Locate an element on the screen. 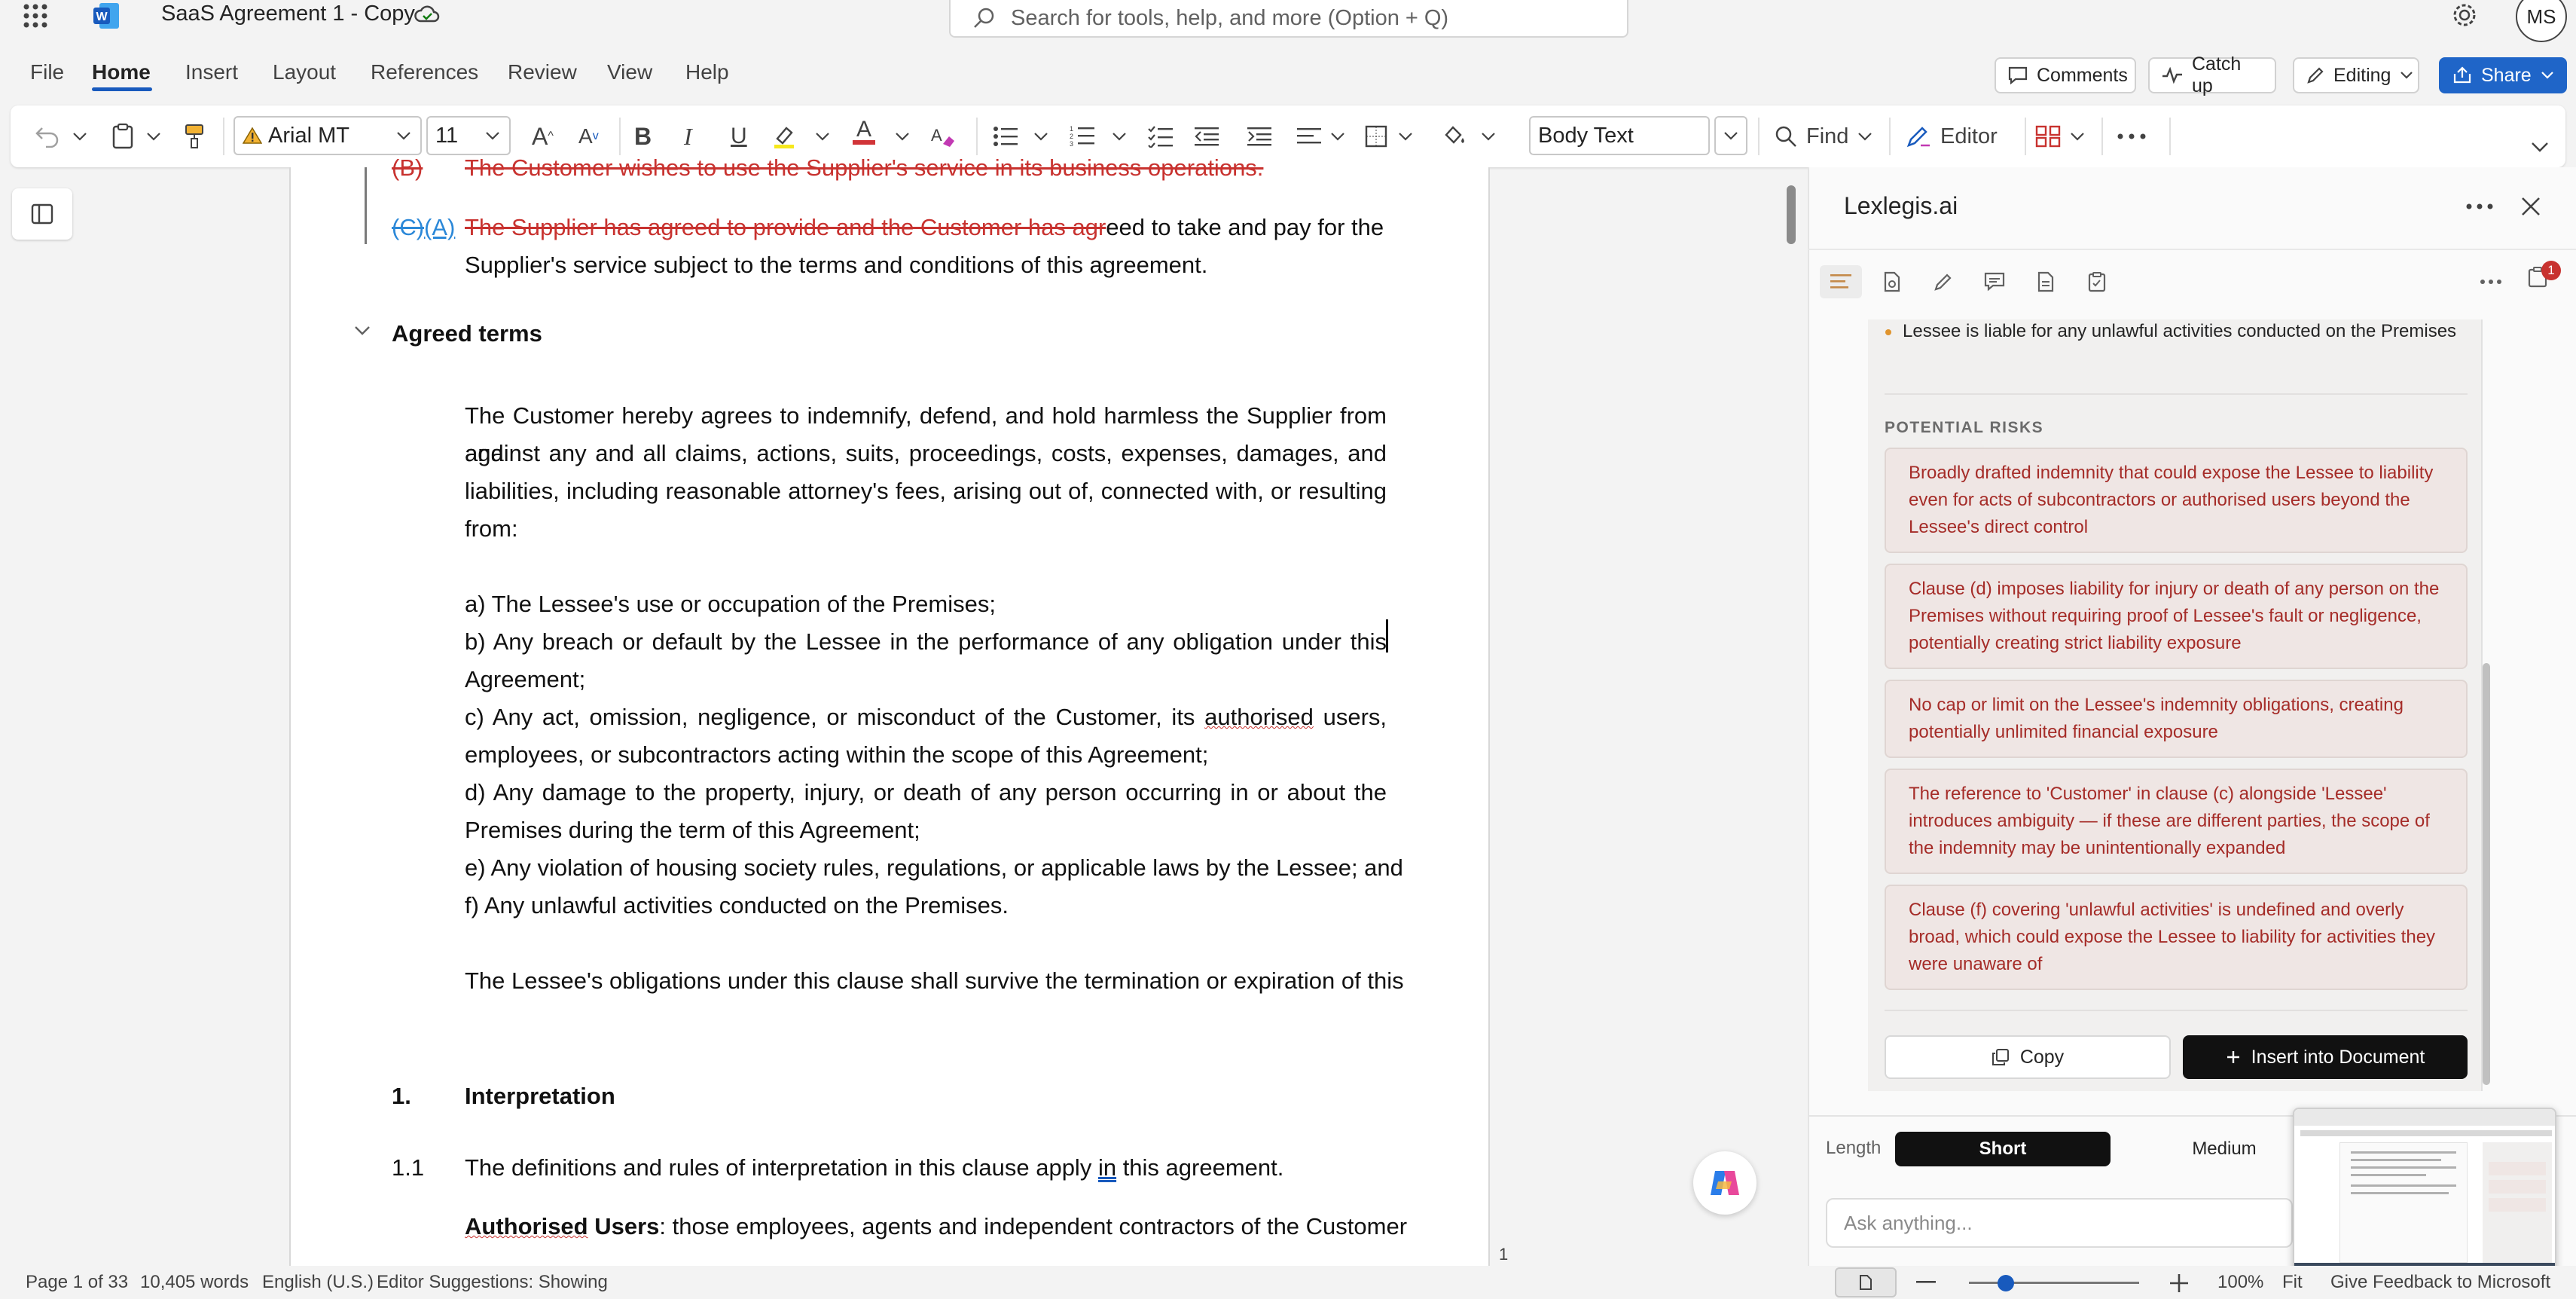 This screenshot has width=2576, height=1299. recital-c-number-deleted: (C) is located at coordinates (408, 227).